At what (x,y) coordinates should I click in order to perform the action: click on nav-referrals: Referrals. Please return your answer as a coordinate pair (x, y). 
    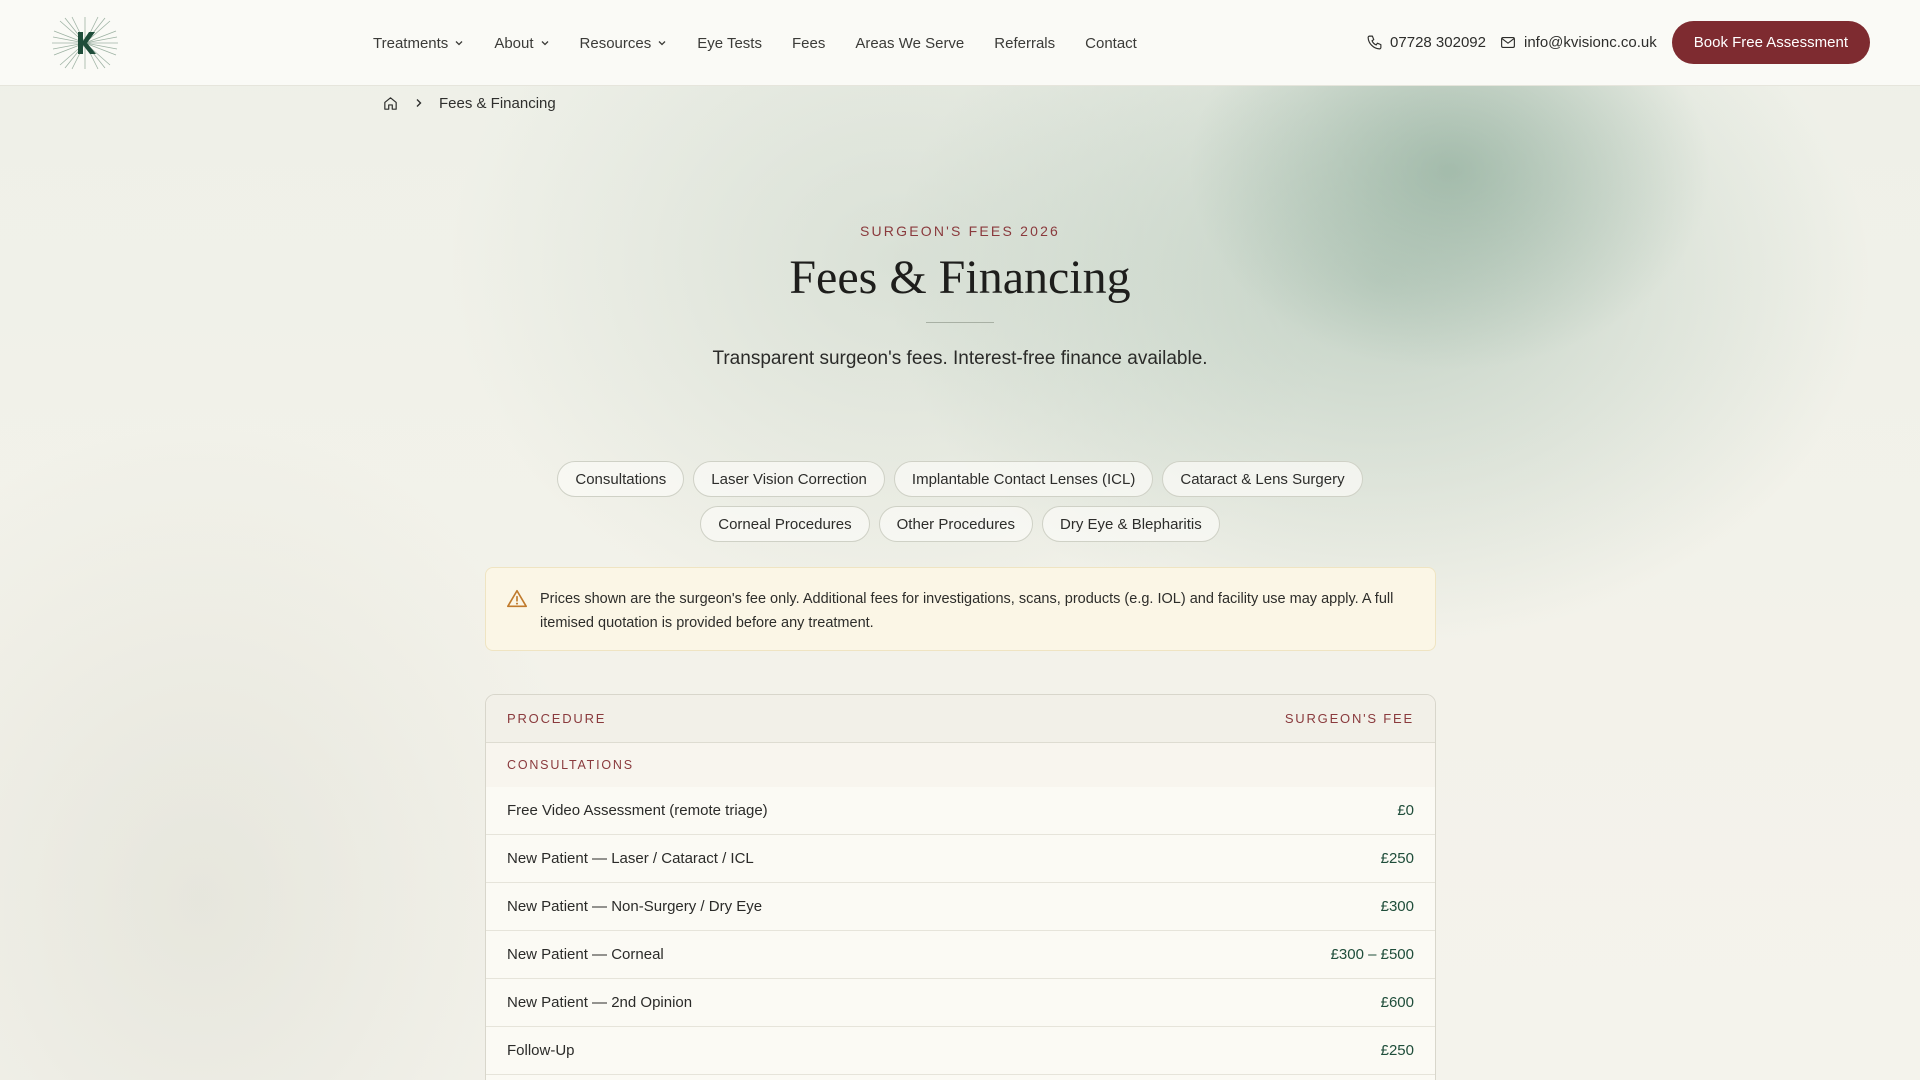
    Looking at the image, I should click on (1024, 43).